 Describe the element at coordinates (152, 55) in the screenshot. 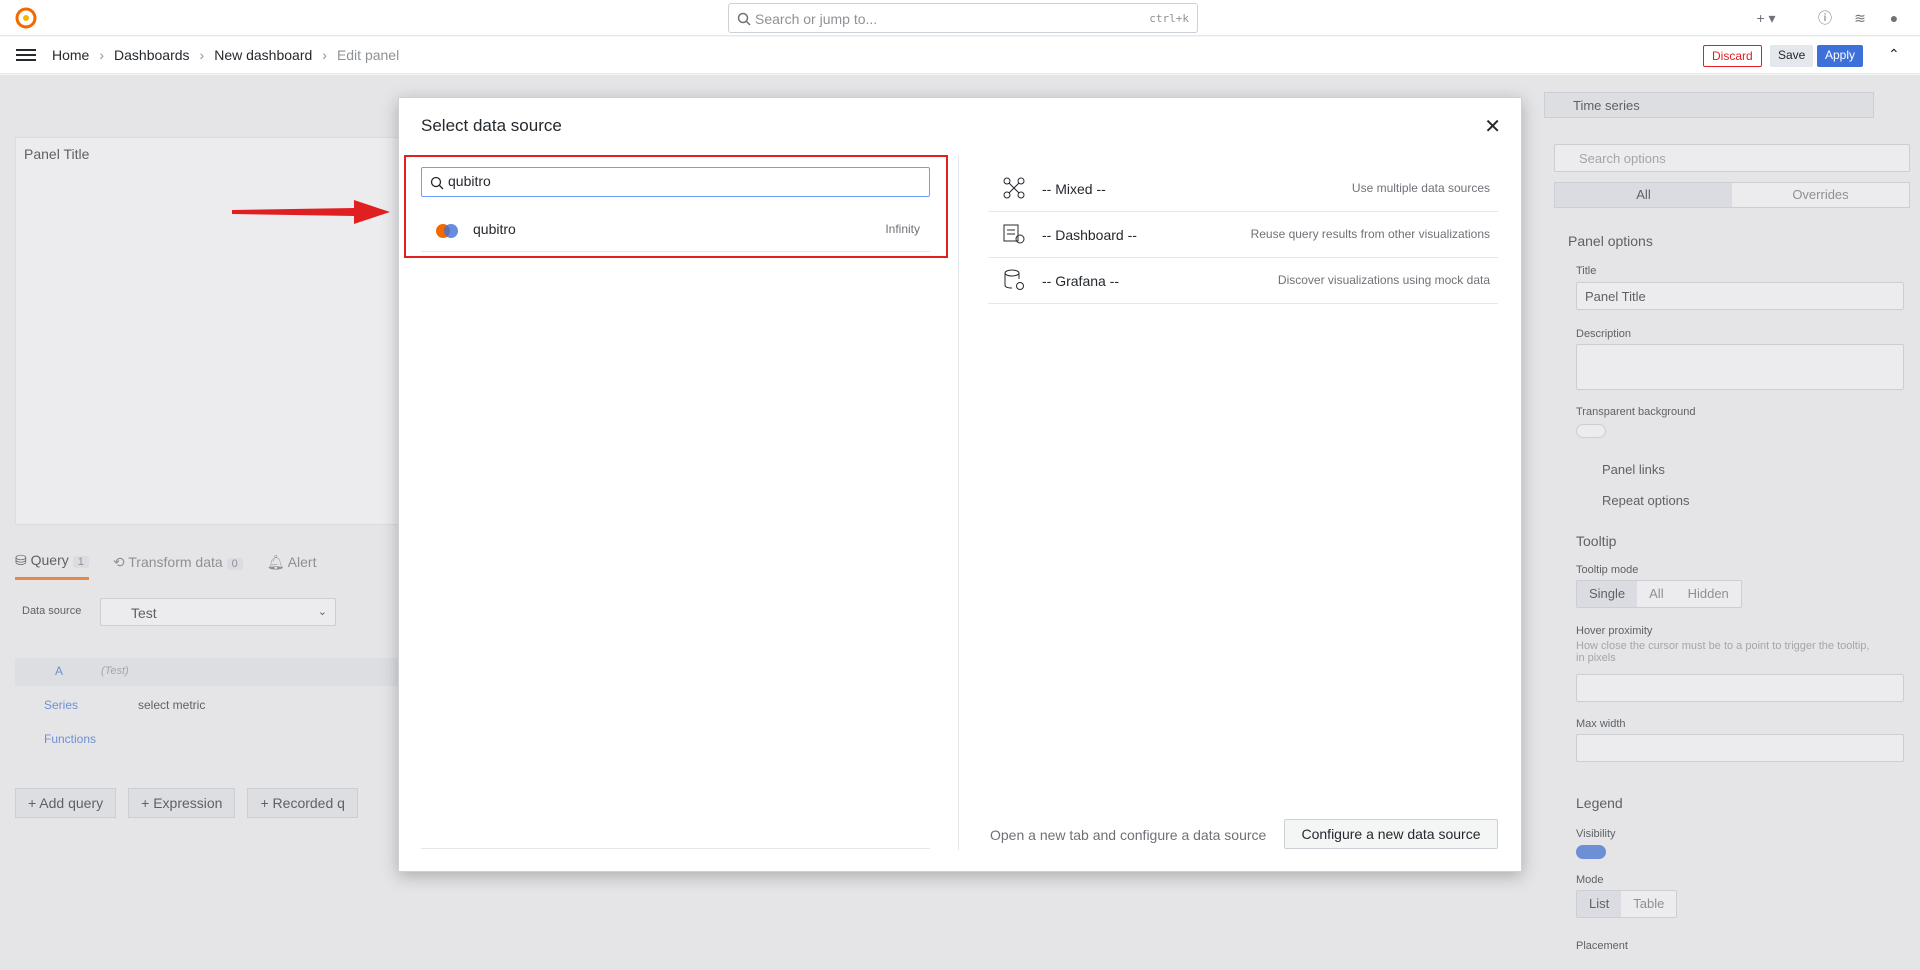

I see `breadcrumb-dashboards: Dashboards` at that location.